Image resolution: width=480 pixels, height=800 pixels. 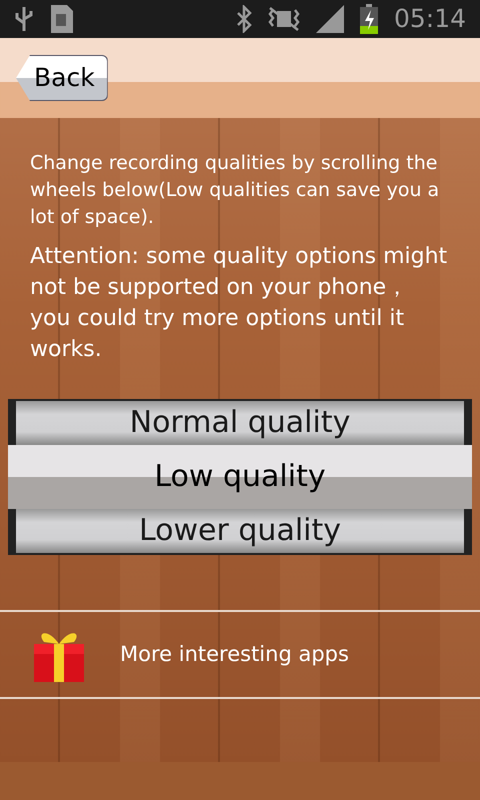 I want to click on quality-option: Normal quality, so click(x=240, y=423).